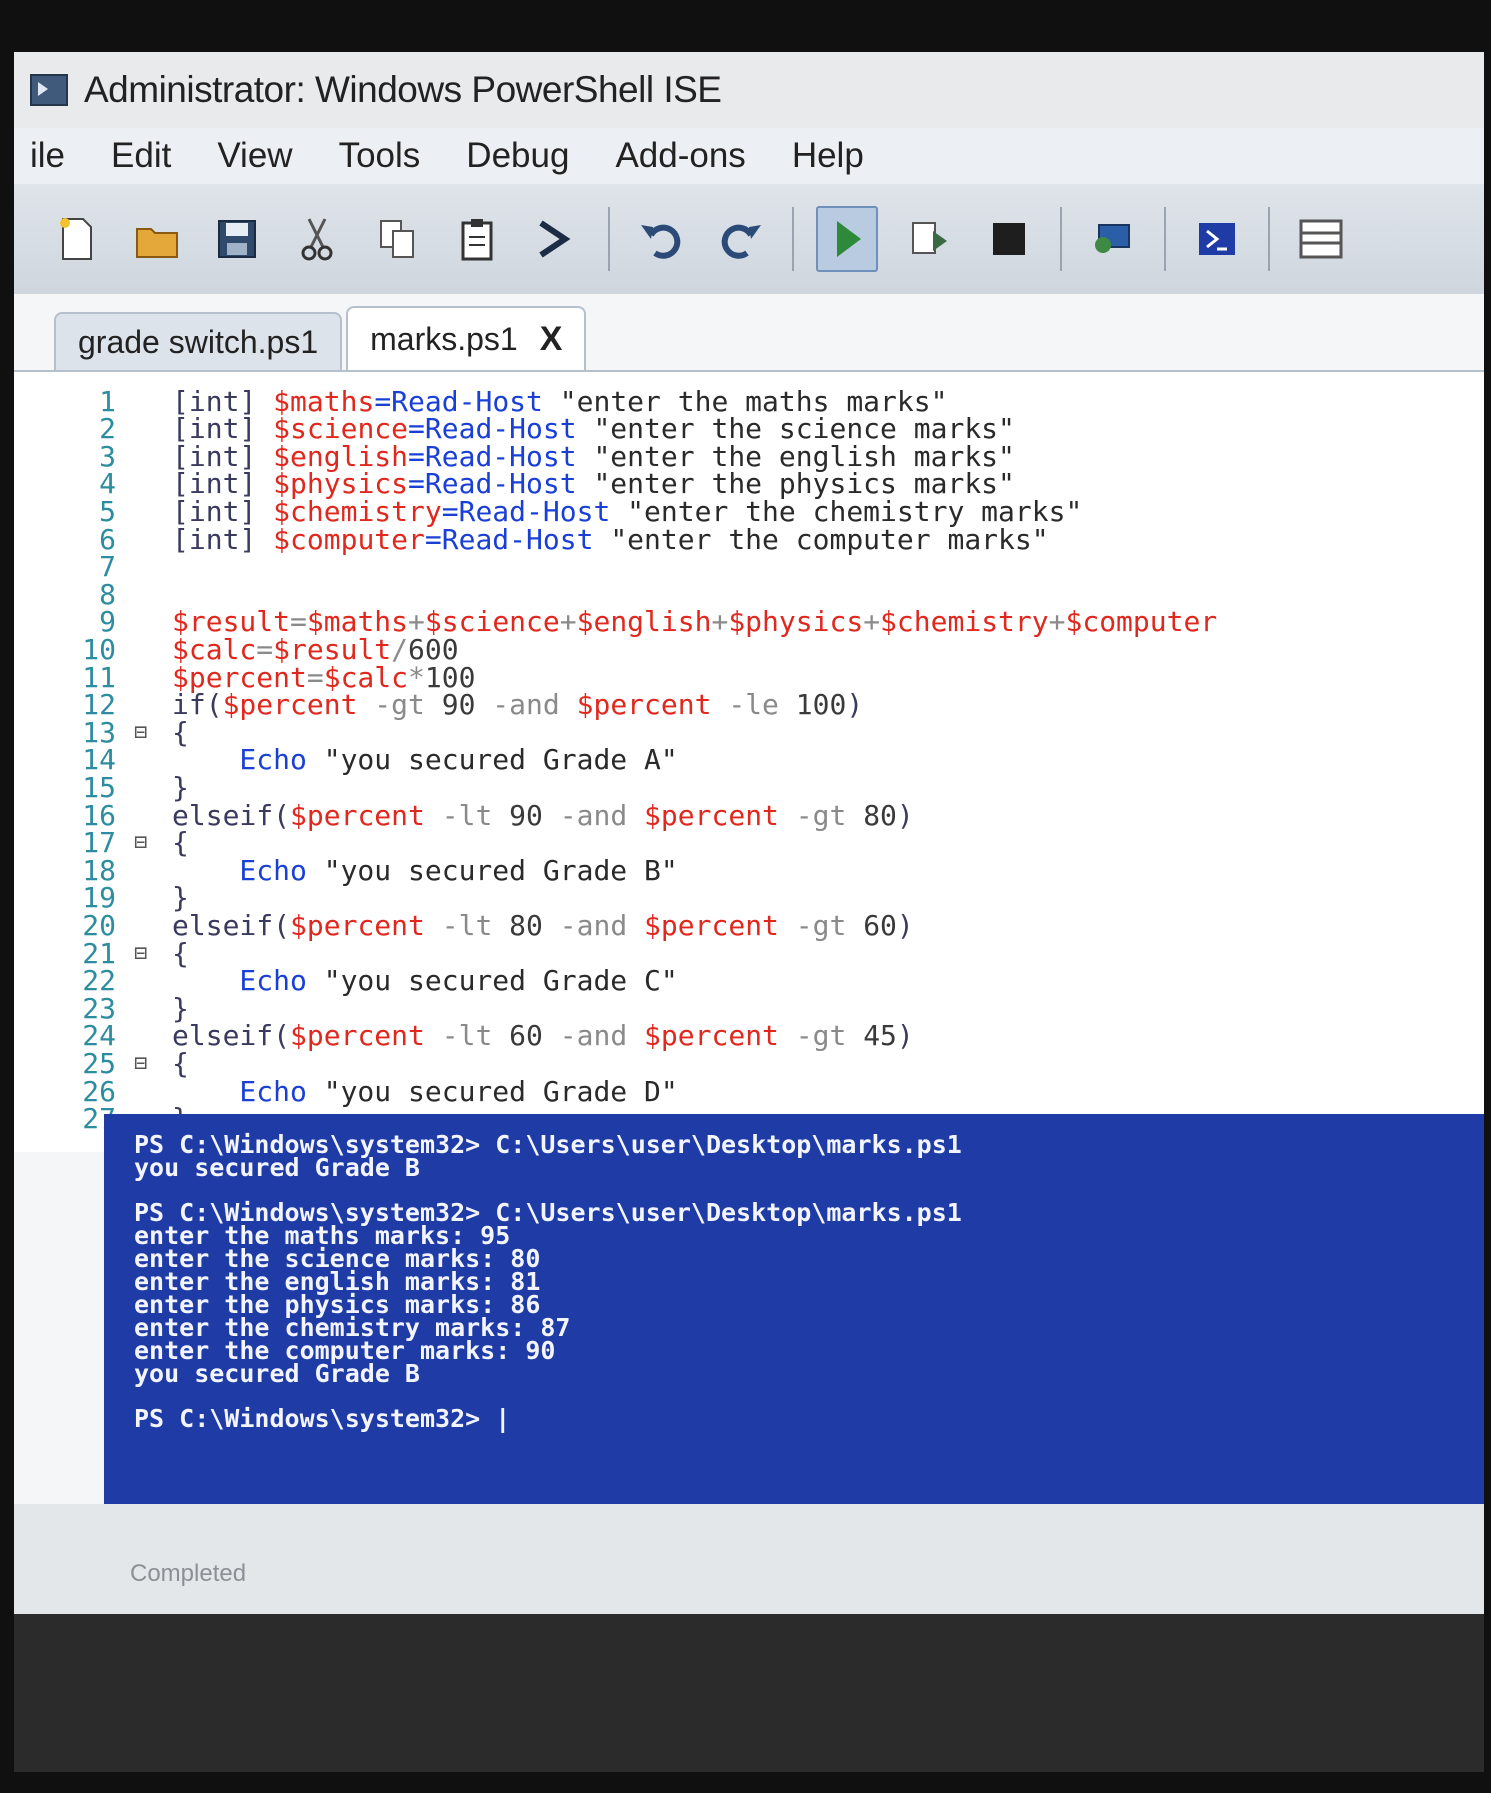 The width and height of the screenshot is (1491, 1793). Describe the element at coordinates (753, 705) in the screenshot. I see `code-token: -le` at that location.